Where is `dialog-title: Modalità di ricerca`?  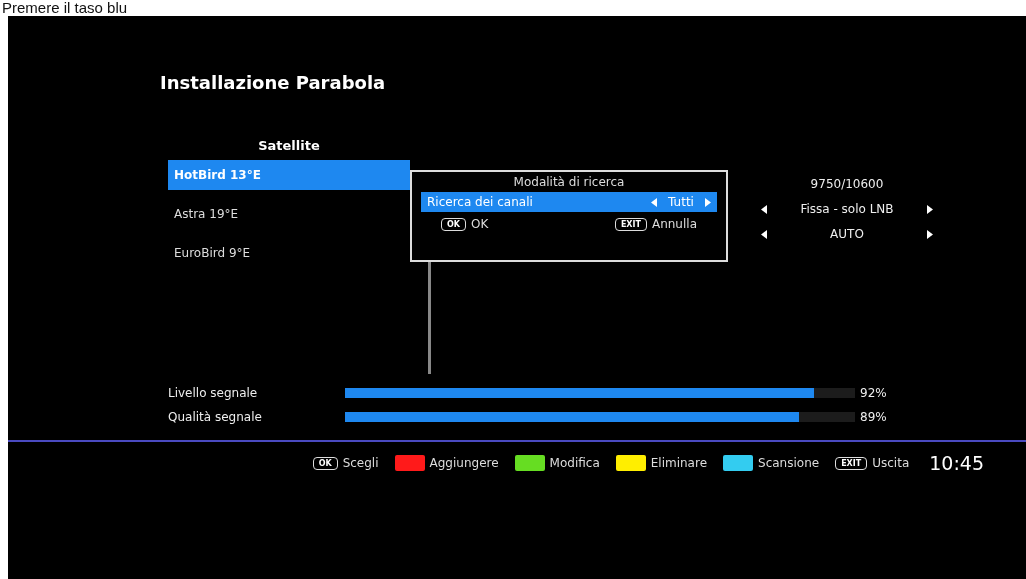
dialog-title: Modalità di ricerca is located at coordinates (569, 182).